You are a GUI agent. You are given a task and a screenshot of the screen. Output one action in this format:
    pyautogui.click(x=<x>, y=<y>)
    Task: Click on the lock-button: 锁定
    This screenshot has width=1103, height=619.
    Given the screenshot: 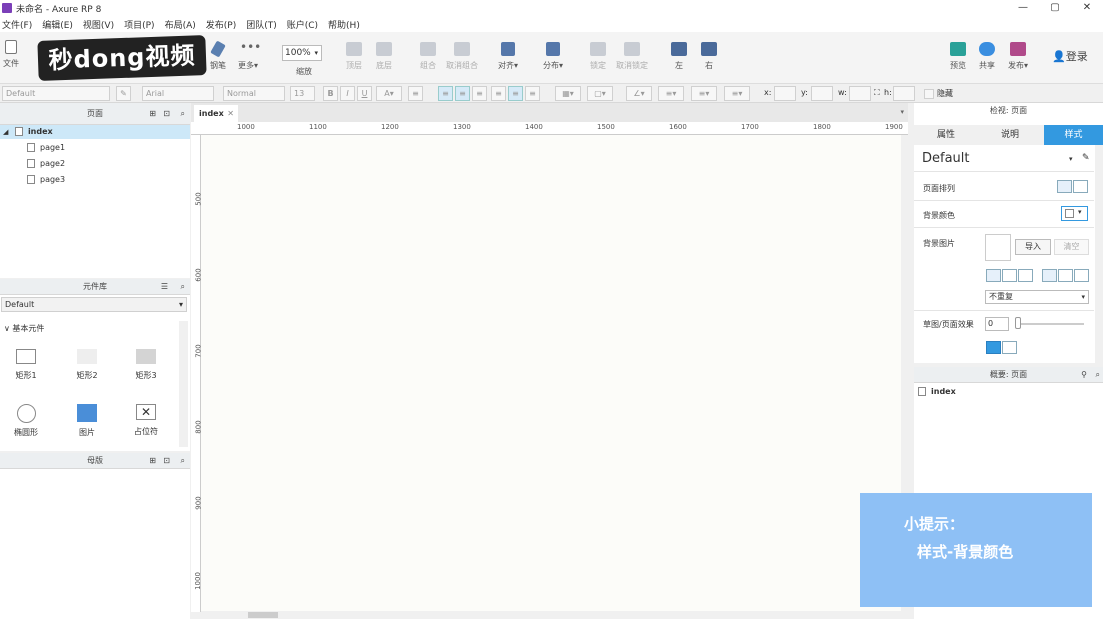 What is the action you would take?
    pyautogui.click(x=598, y=56)
    